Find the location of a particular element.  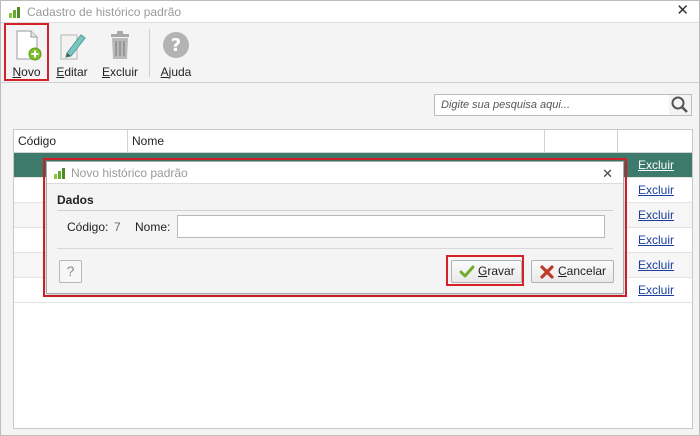

footer-divider is located at coordinates (335, 248).